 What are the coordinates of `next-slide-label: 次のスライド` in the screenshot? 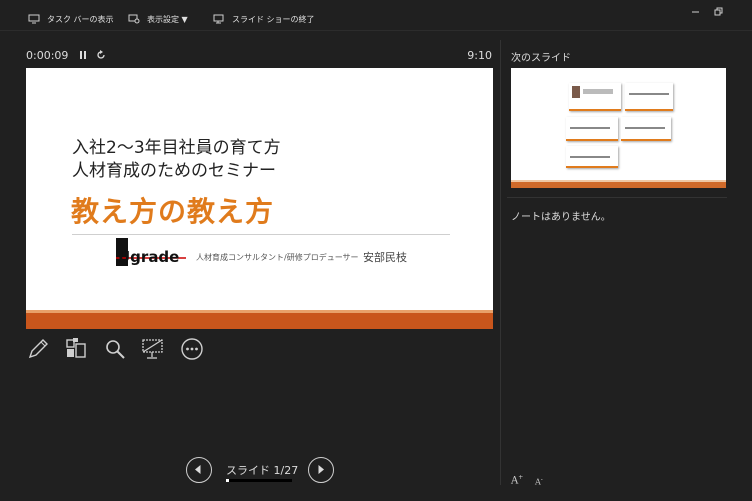 It's located at (541, 58).